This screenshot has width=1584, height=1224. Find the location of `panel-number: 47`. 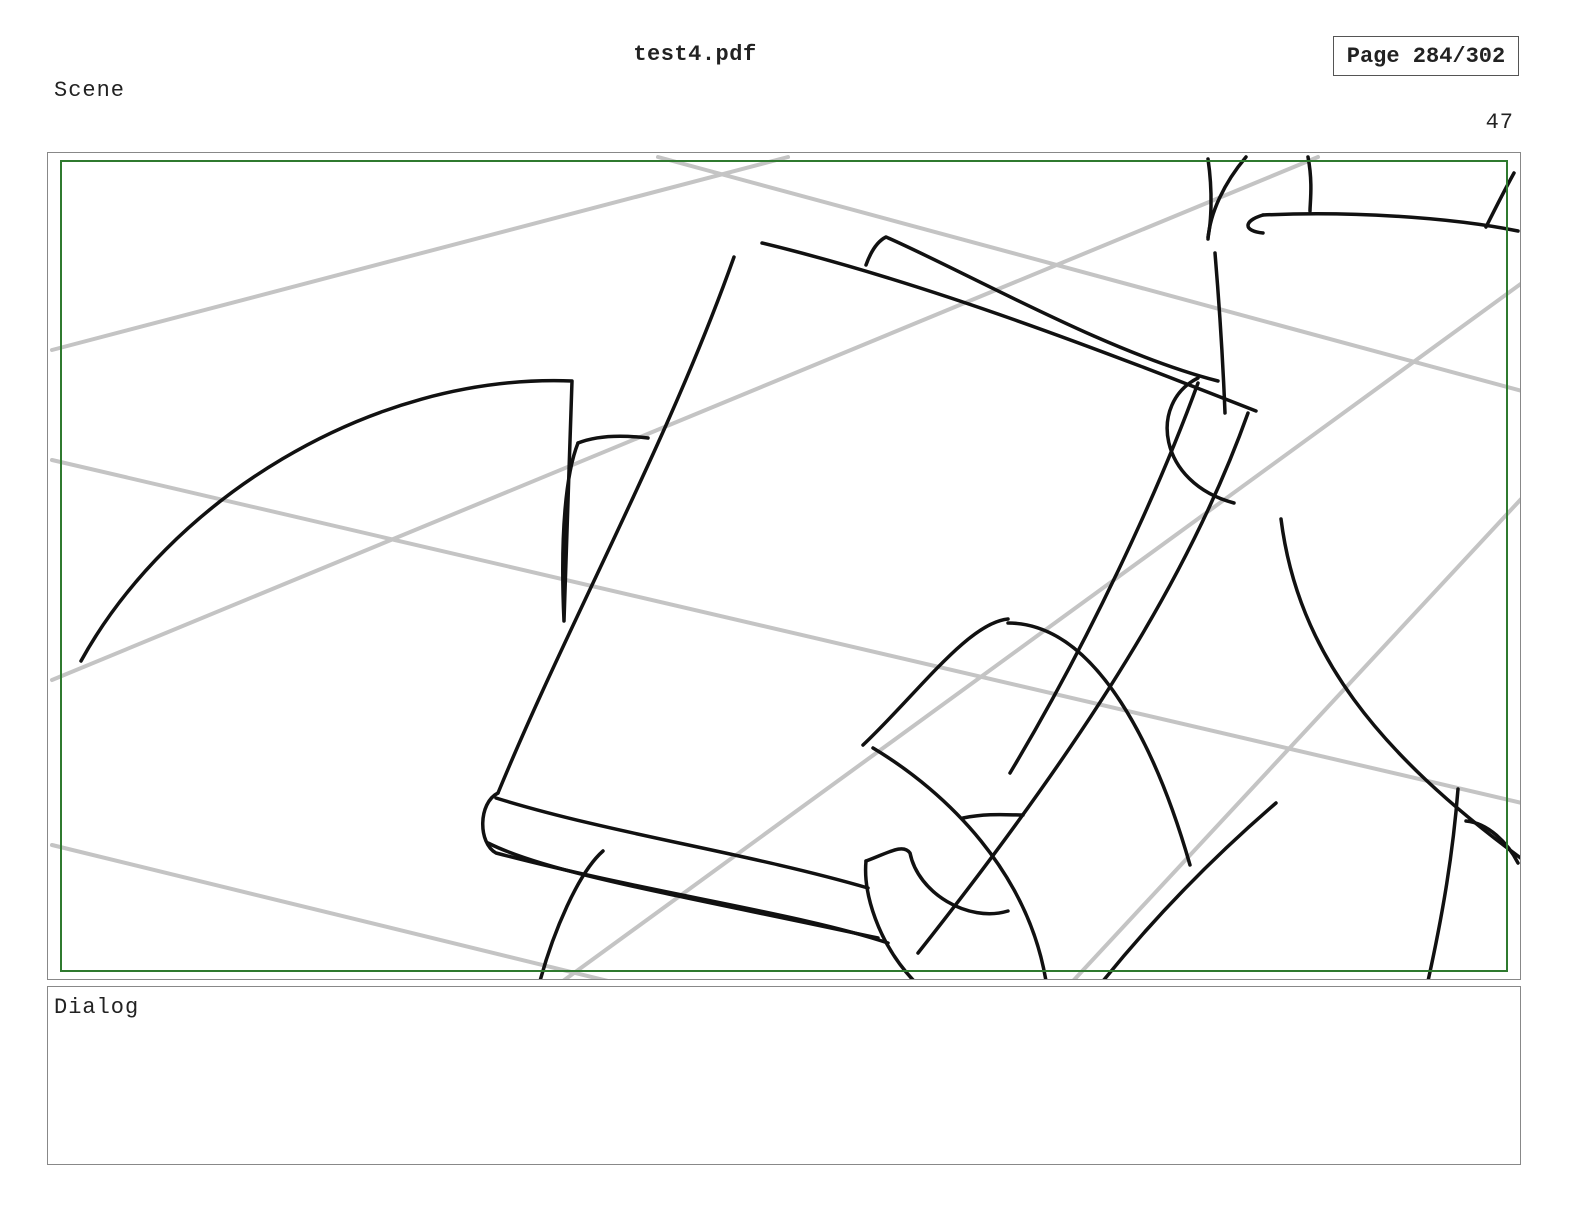

panel-number: 47 is located at coordinates (1499, 122).